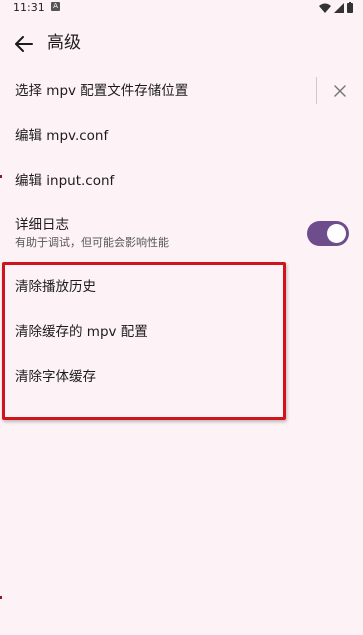 The height and width of the screenshot is (635, 363). Describe the element at coordinates (102, 91) in the screenshot. I see `setting-label: 选择 mpv 配置文件存储位置` at that location.